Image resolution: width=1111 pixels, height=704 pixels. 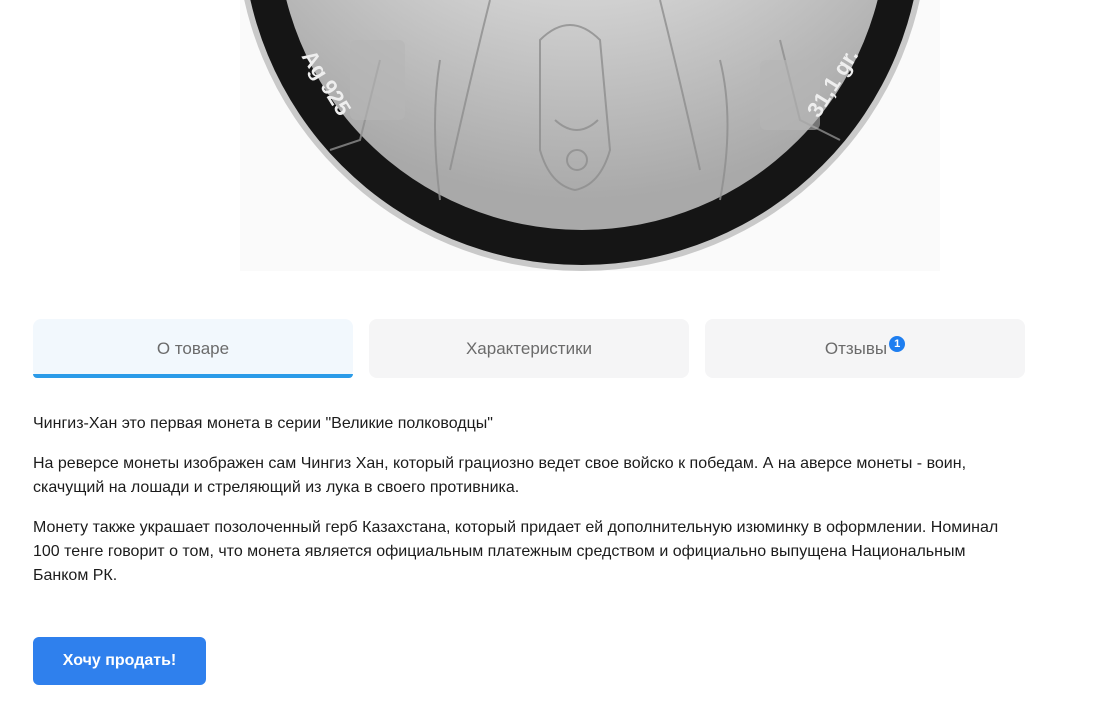 What do you see at coordinates (897, 343) in the screenshot?
I see `reviews-count-badge: 1` at bounding box center [897, 343].